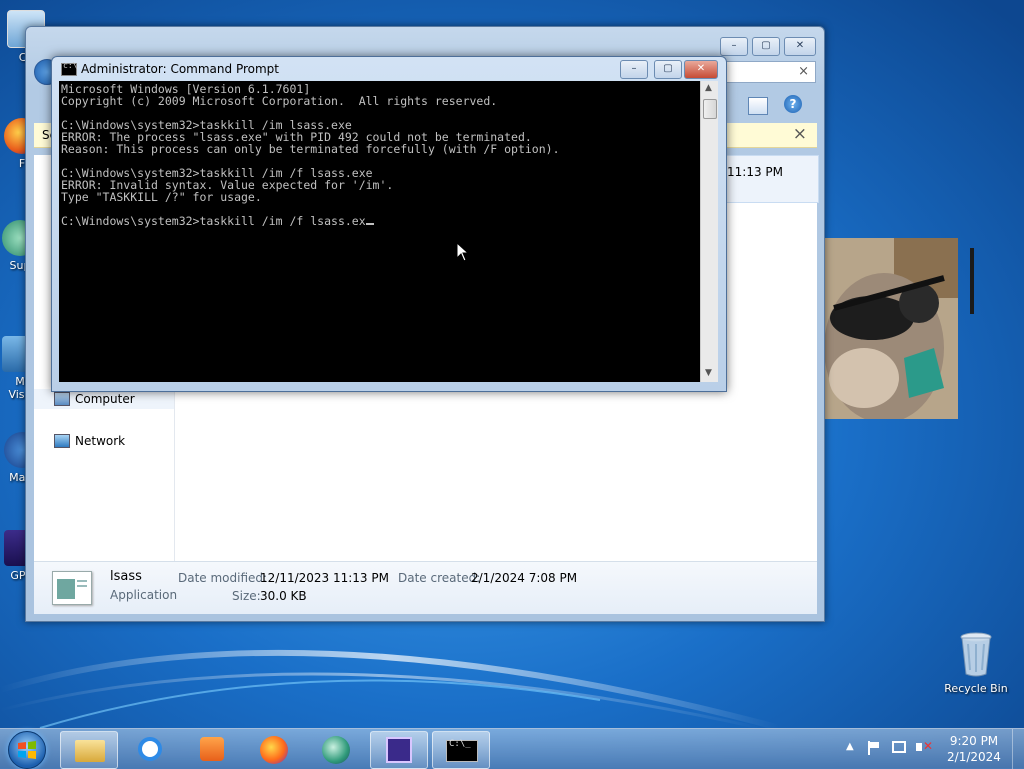 Image resolution: width=1024 pixels, height=769 pixels. What do you see at coordinates (976, 688) in the screenshot?
I see `recycle-bin-label: Recycle Bin` at bounding box center [976, 688].